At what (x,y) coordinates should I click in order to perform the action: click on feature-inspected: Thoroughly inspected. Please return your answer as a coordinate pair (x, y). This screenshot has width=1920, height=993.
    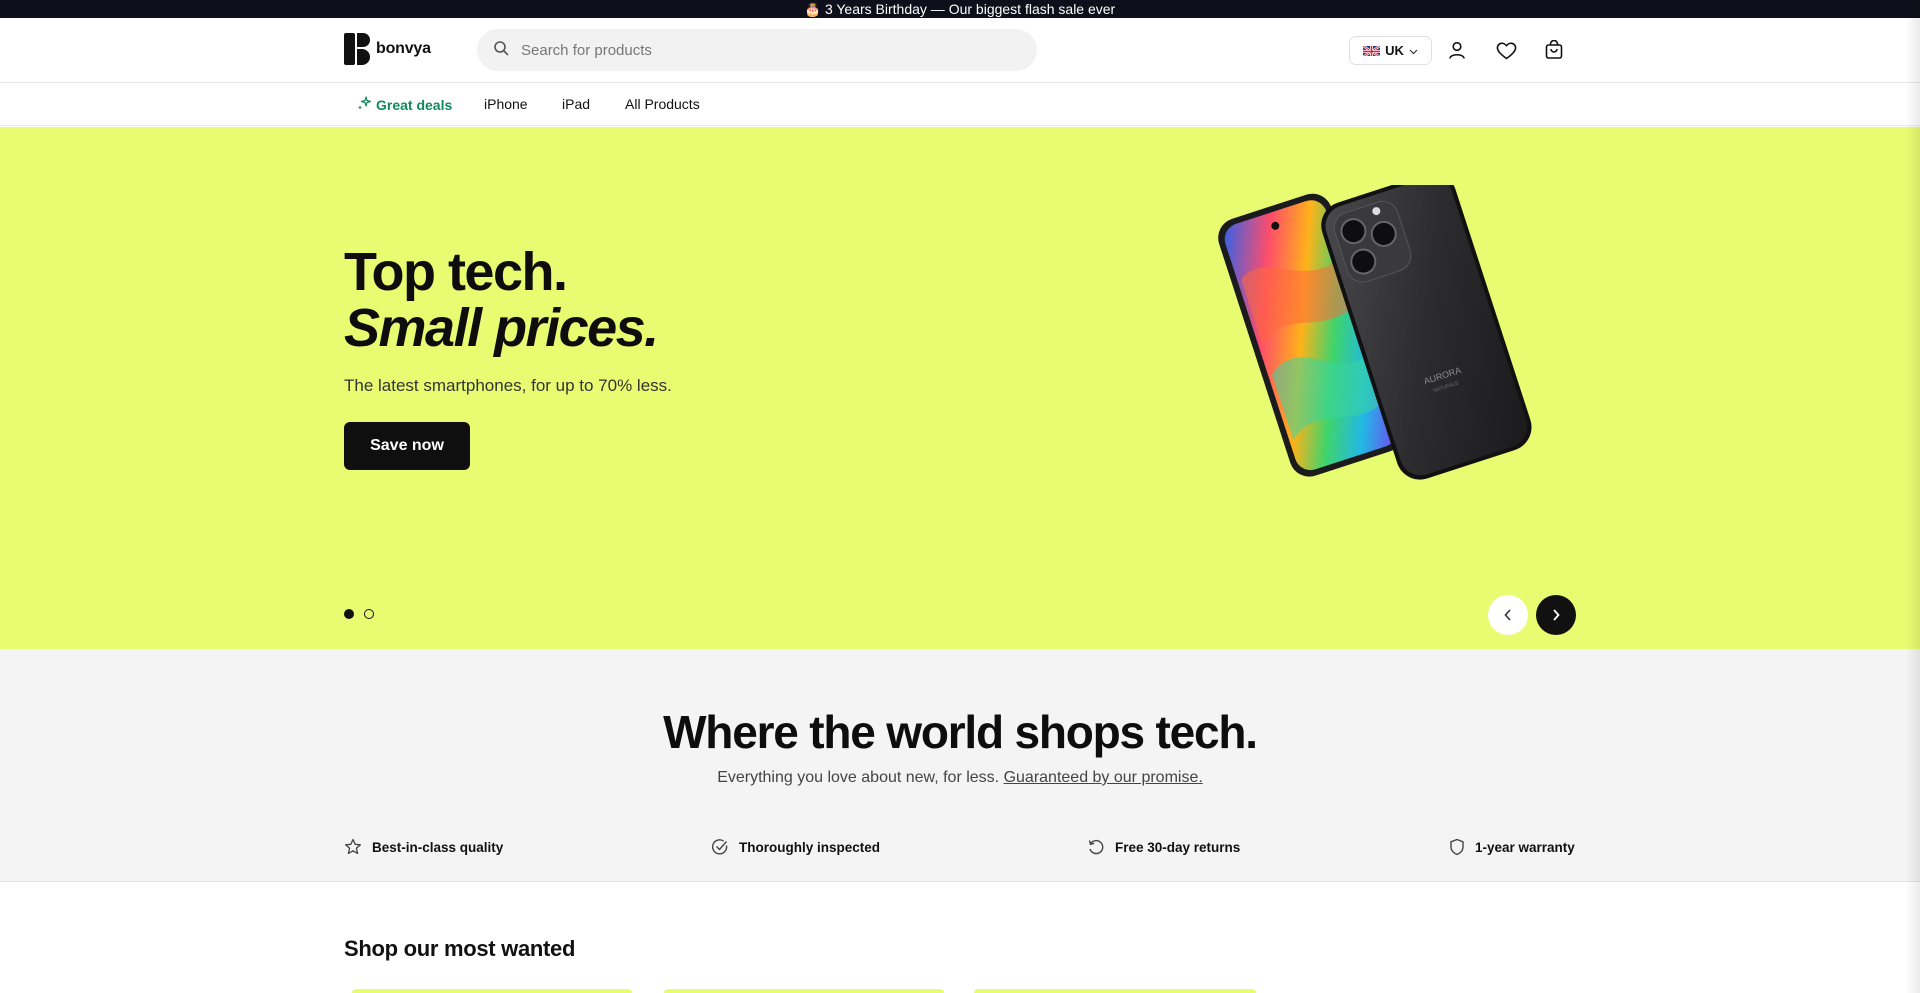
    Looking at the image, I should click on (795, 847).